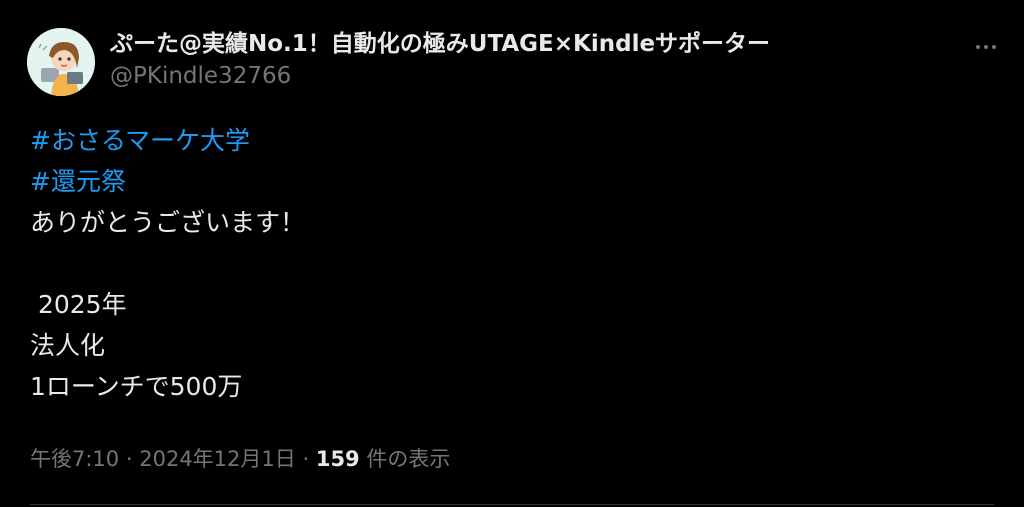  Describe the element at coordinates (512, 504) in the screenshot. I see `divider` at that location.